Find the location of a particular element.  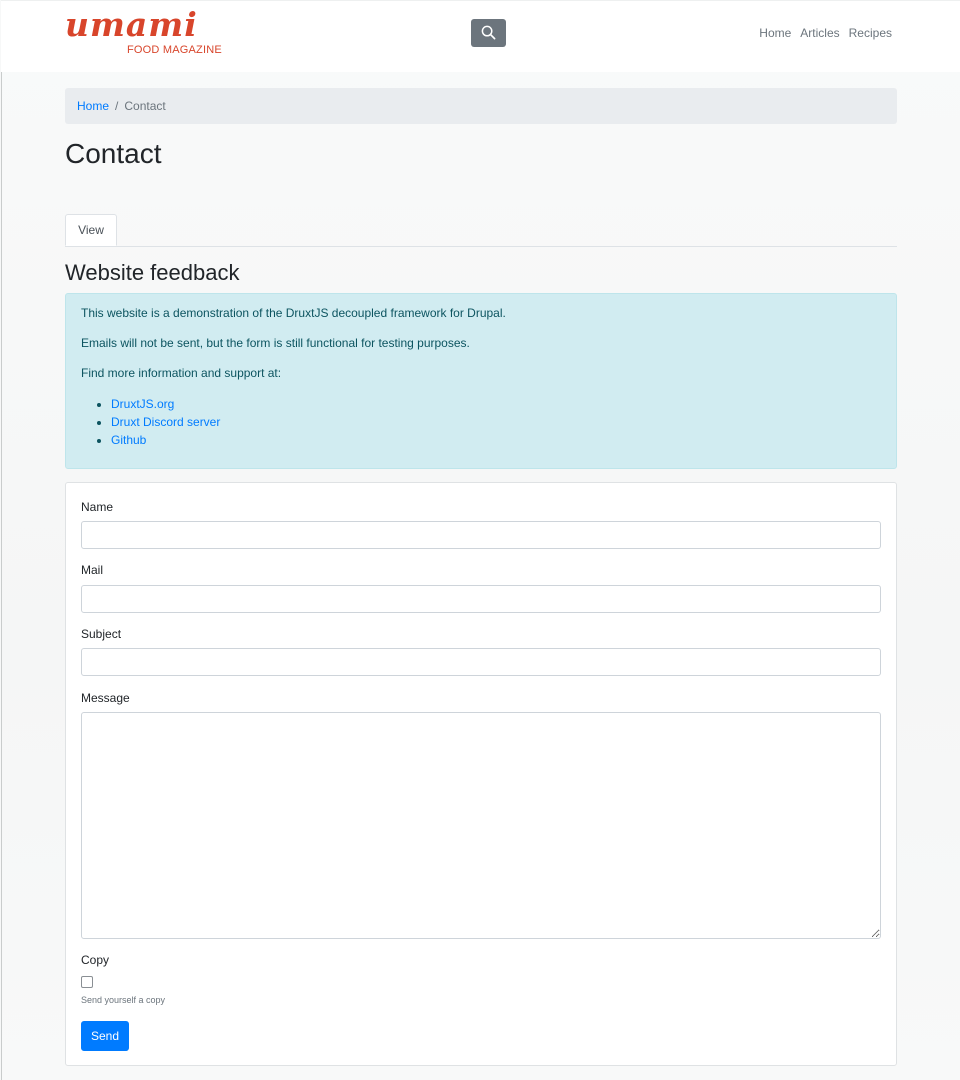

name-field is located at coordinates (481, 535).